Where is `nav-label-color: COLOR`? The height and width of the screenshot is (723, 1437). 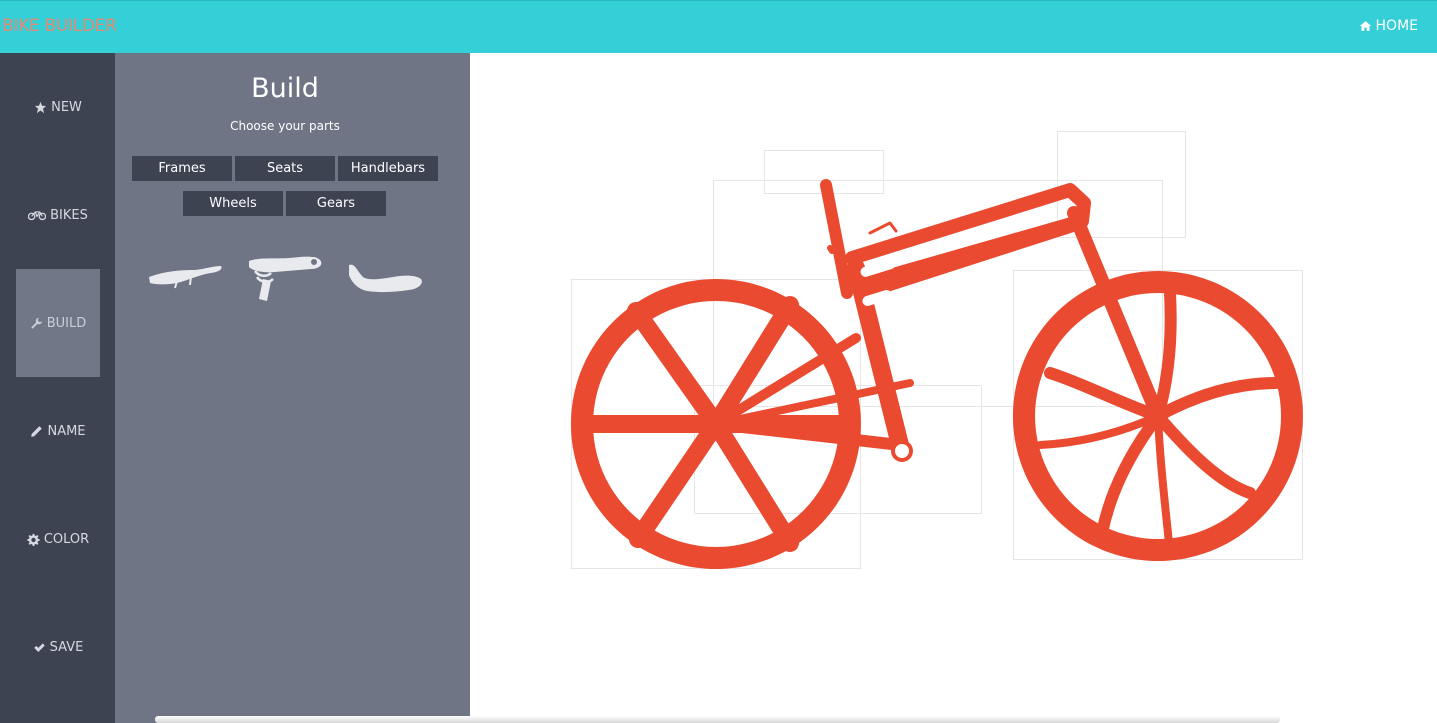 nav-label-color: COLOR is located at coordinates (66, 539).